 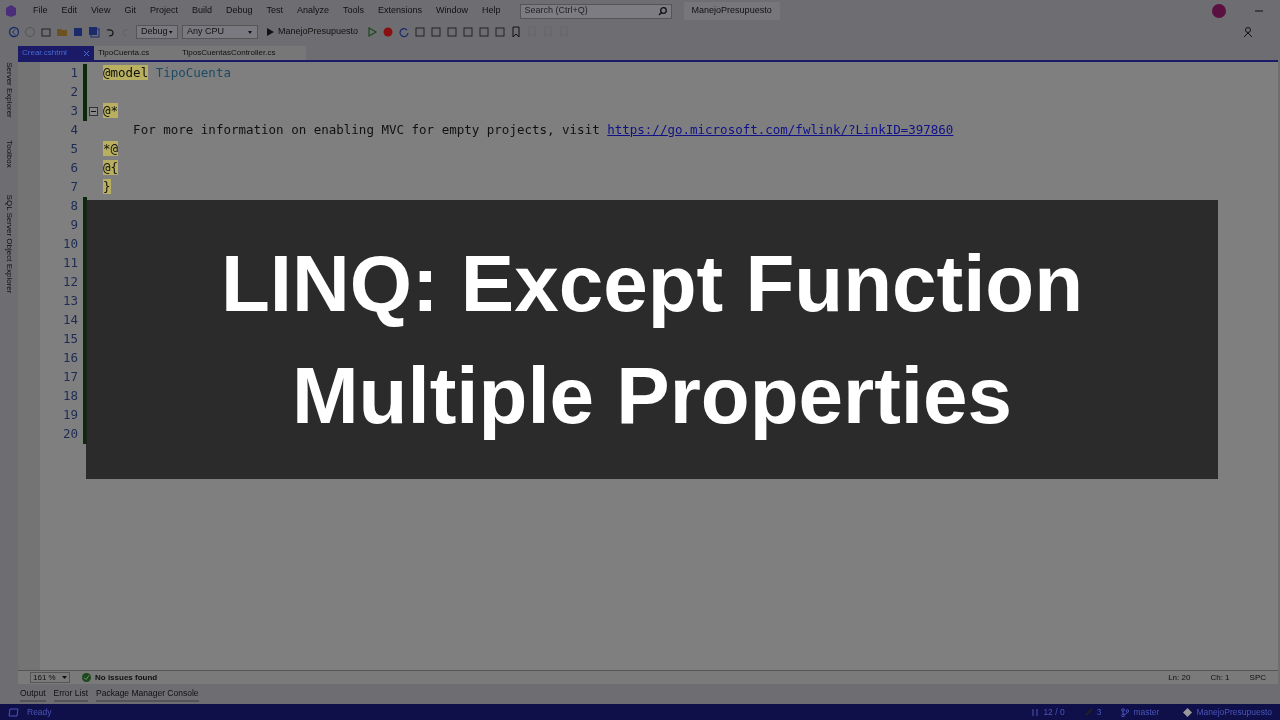 What do you see at coordinates (73, 187) in the screenshot?
I see `line-number: 7` at bounding box center [73, 187].